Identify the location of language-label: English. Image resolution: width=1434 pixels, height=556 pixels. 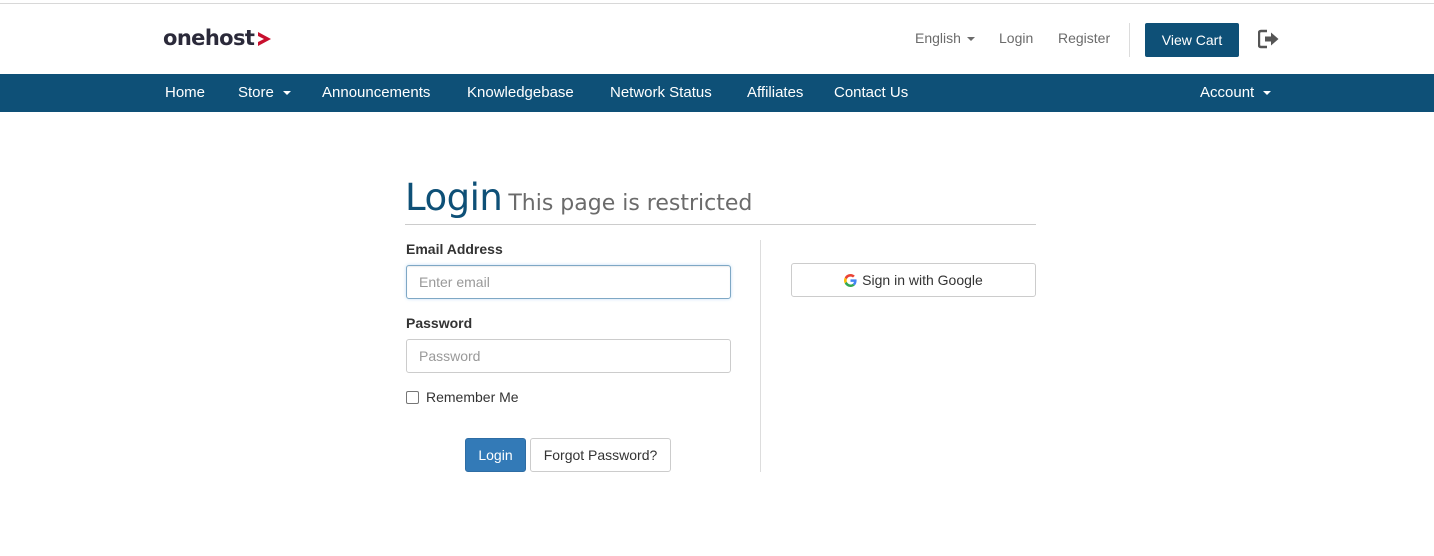
(938, 38).